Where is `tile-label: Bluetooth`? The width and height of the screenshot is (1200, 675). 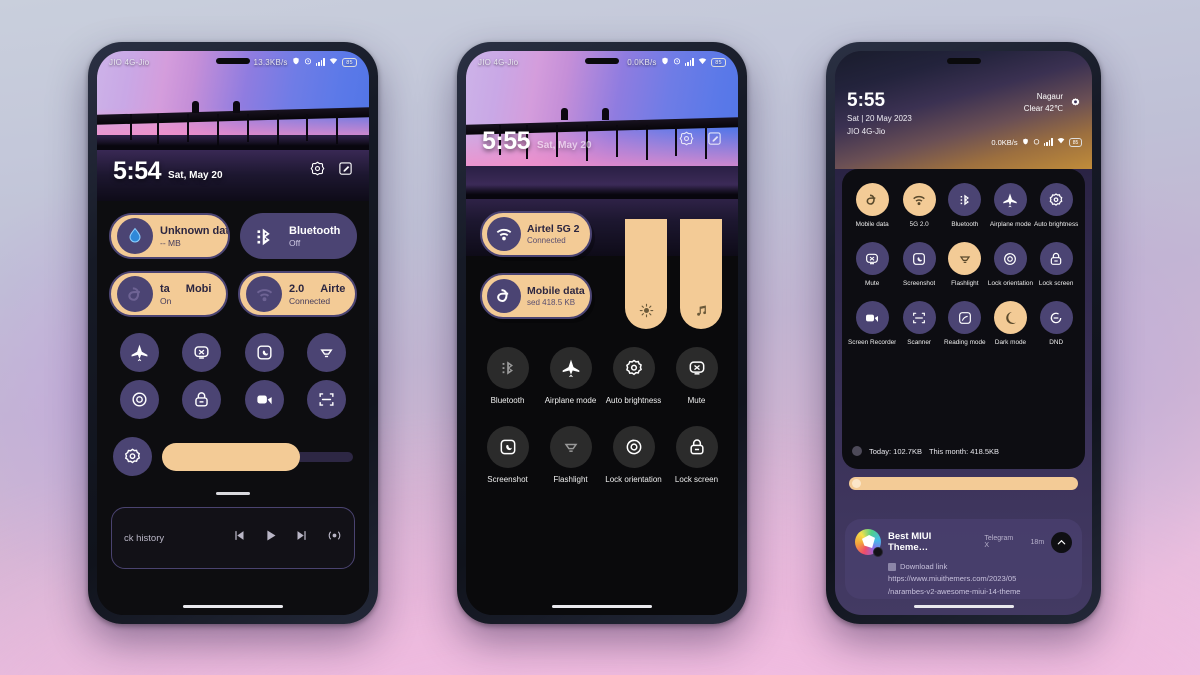 tile-label: Bluetooth is located at coordinates (507, 400).